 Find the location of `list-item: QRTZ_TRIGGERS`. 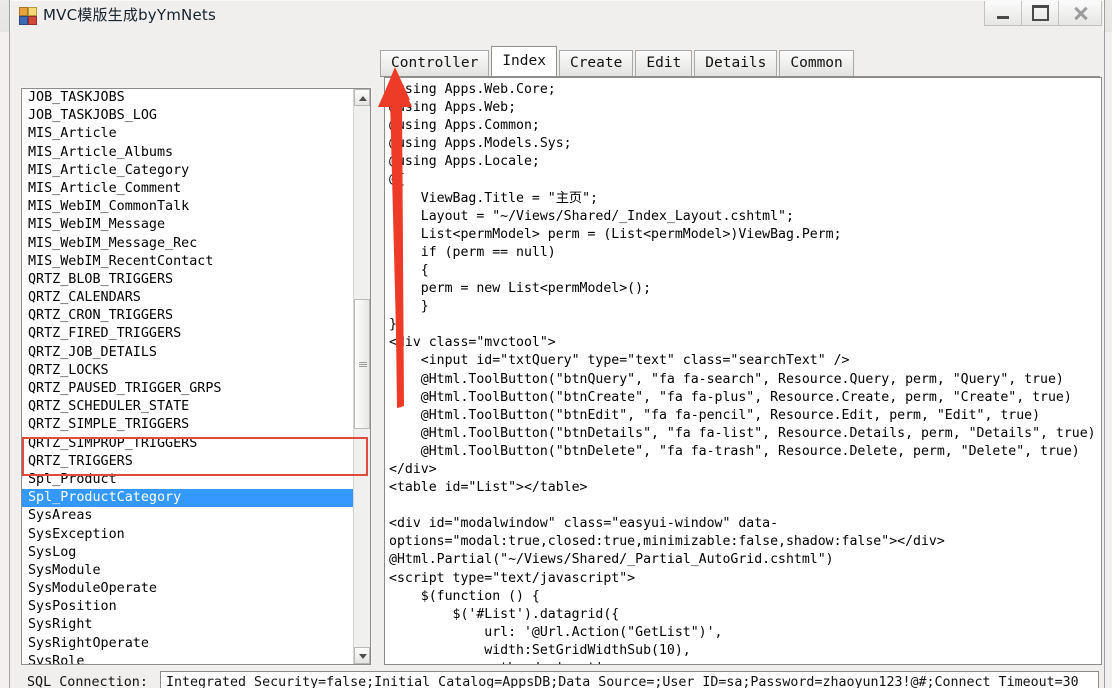

list-item: QRTZ_TRIGGERS is located at coordinates (187, 462).